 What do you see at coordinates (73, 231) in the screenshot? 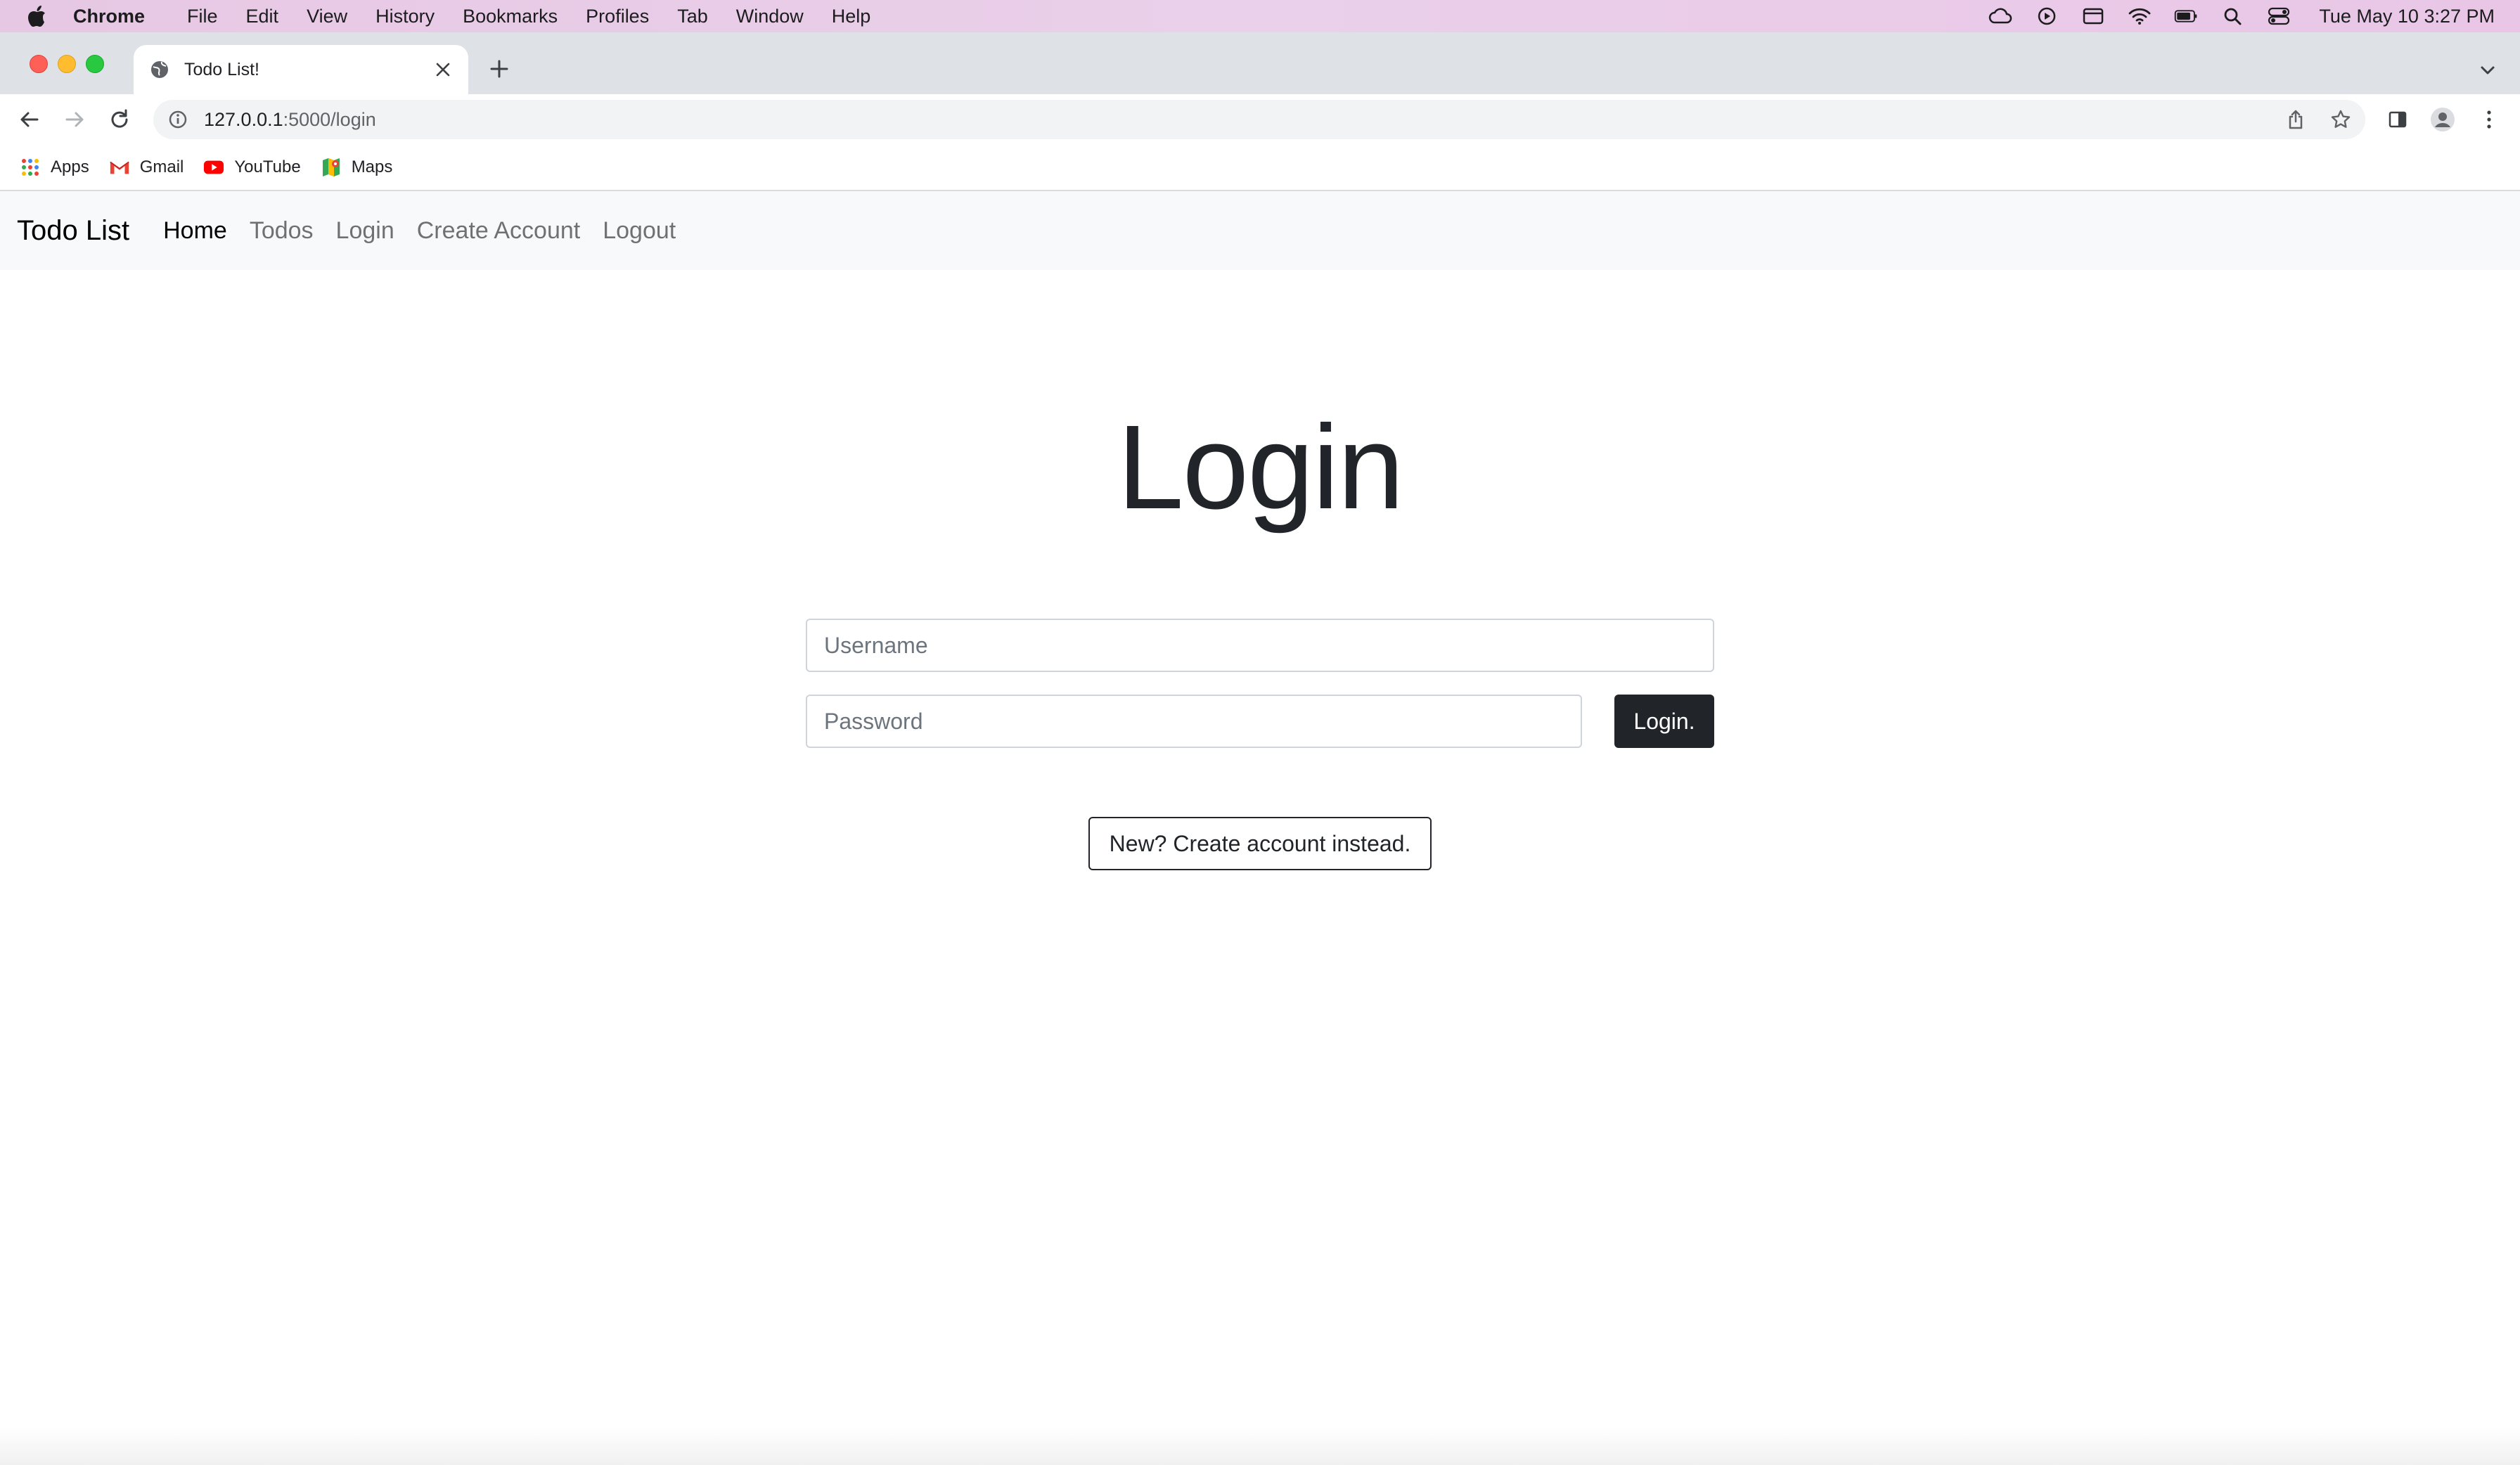
I see `navbar-brand: Todo List` at bounding box center [73, 231].